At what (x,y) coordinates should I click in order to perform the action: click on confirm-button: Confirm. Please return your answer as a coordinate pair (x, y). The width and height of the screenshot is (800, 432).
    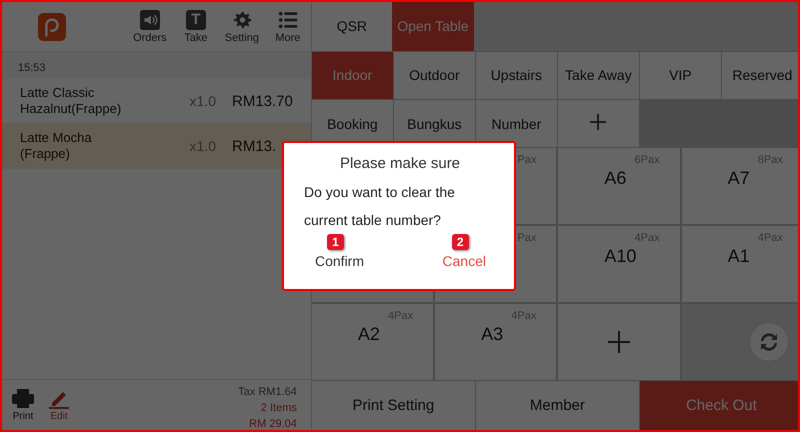
    Looking at the image, I should click on (339, 261).